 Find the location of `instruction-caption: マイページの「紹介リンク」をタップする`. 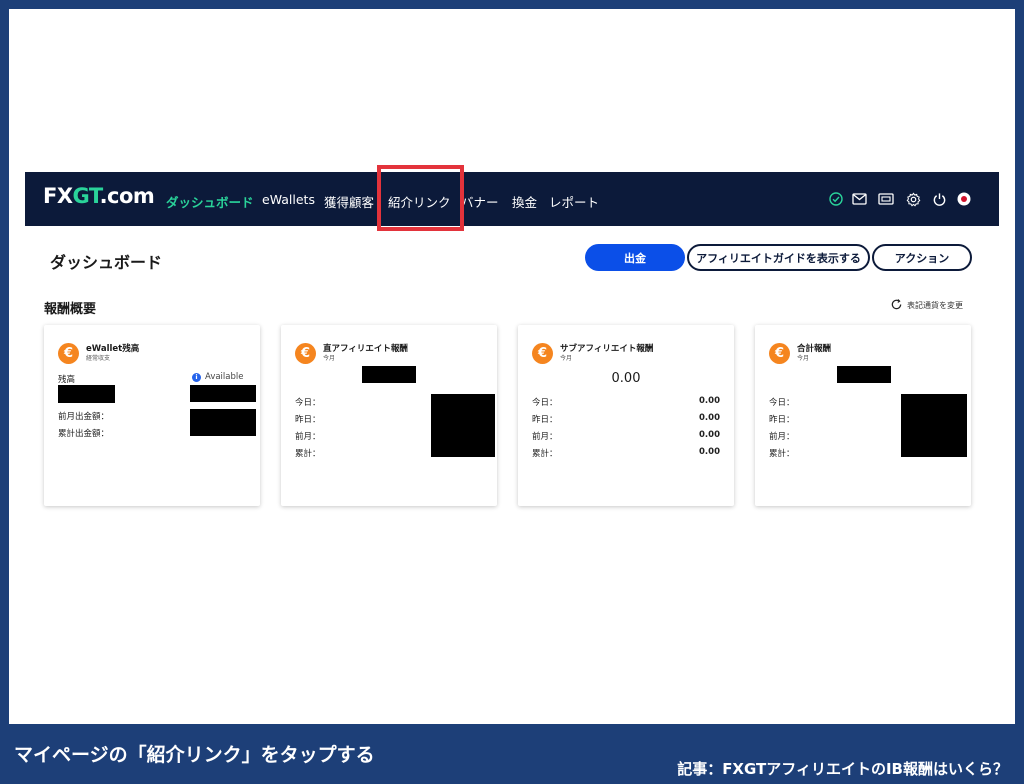

instruction-caption: マイページの「紹介リンク」をタップする is located at coordinates (194, 755).